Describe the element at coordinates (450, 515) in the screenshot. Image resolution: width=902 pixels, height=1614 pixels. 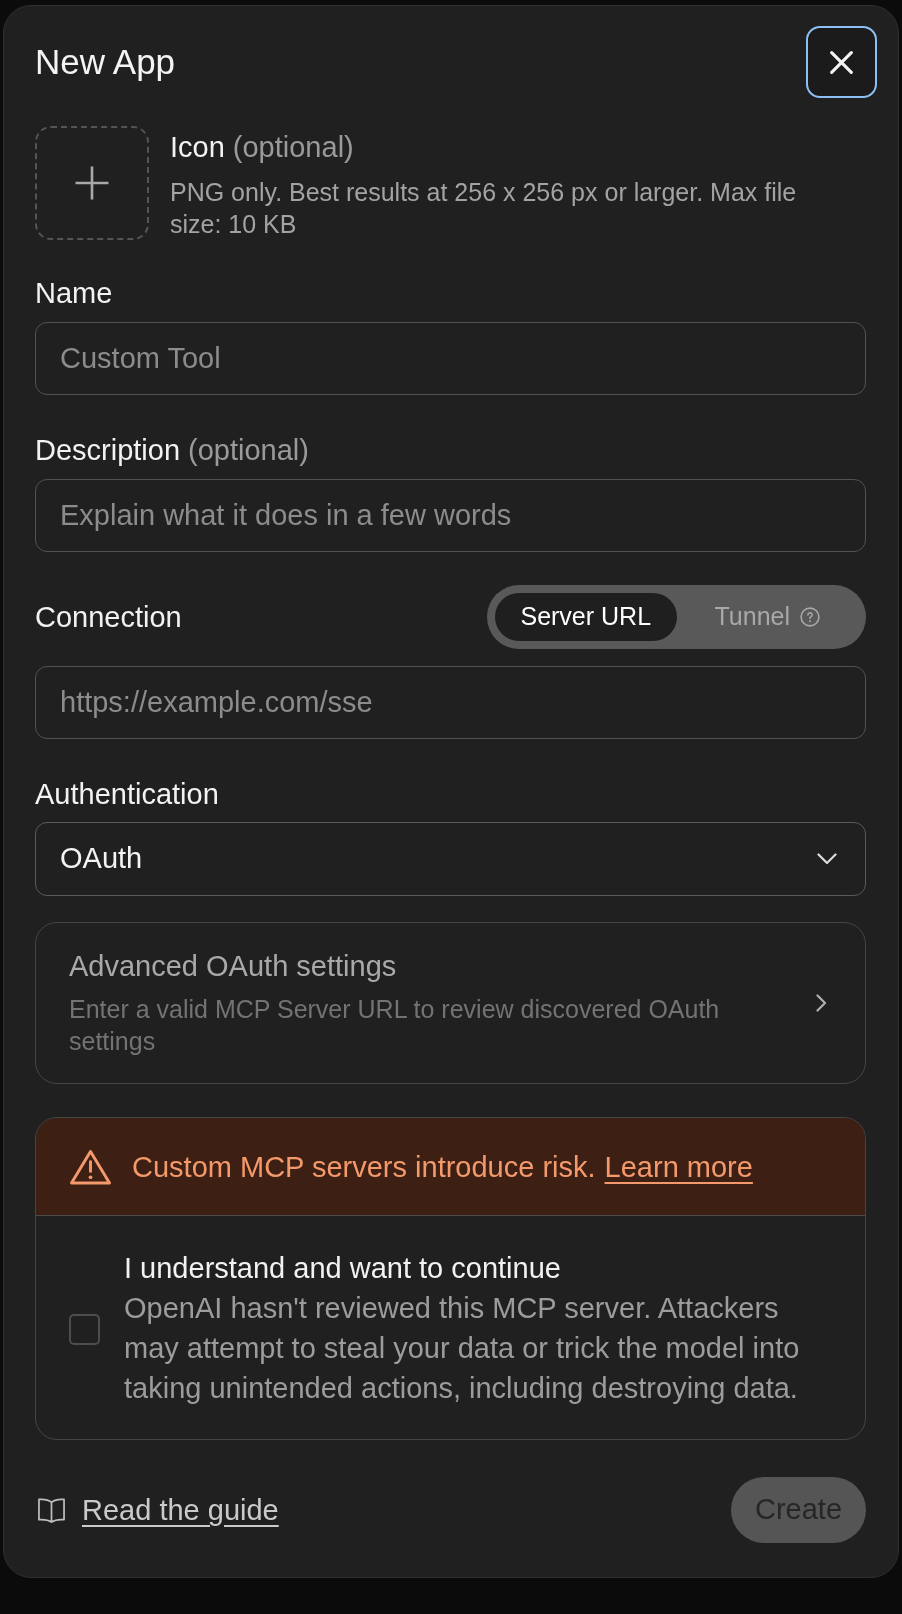
I see `input-field: Explain what it does in a few words` at that location.